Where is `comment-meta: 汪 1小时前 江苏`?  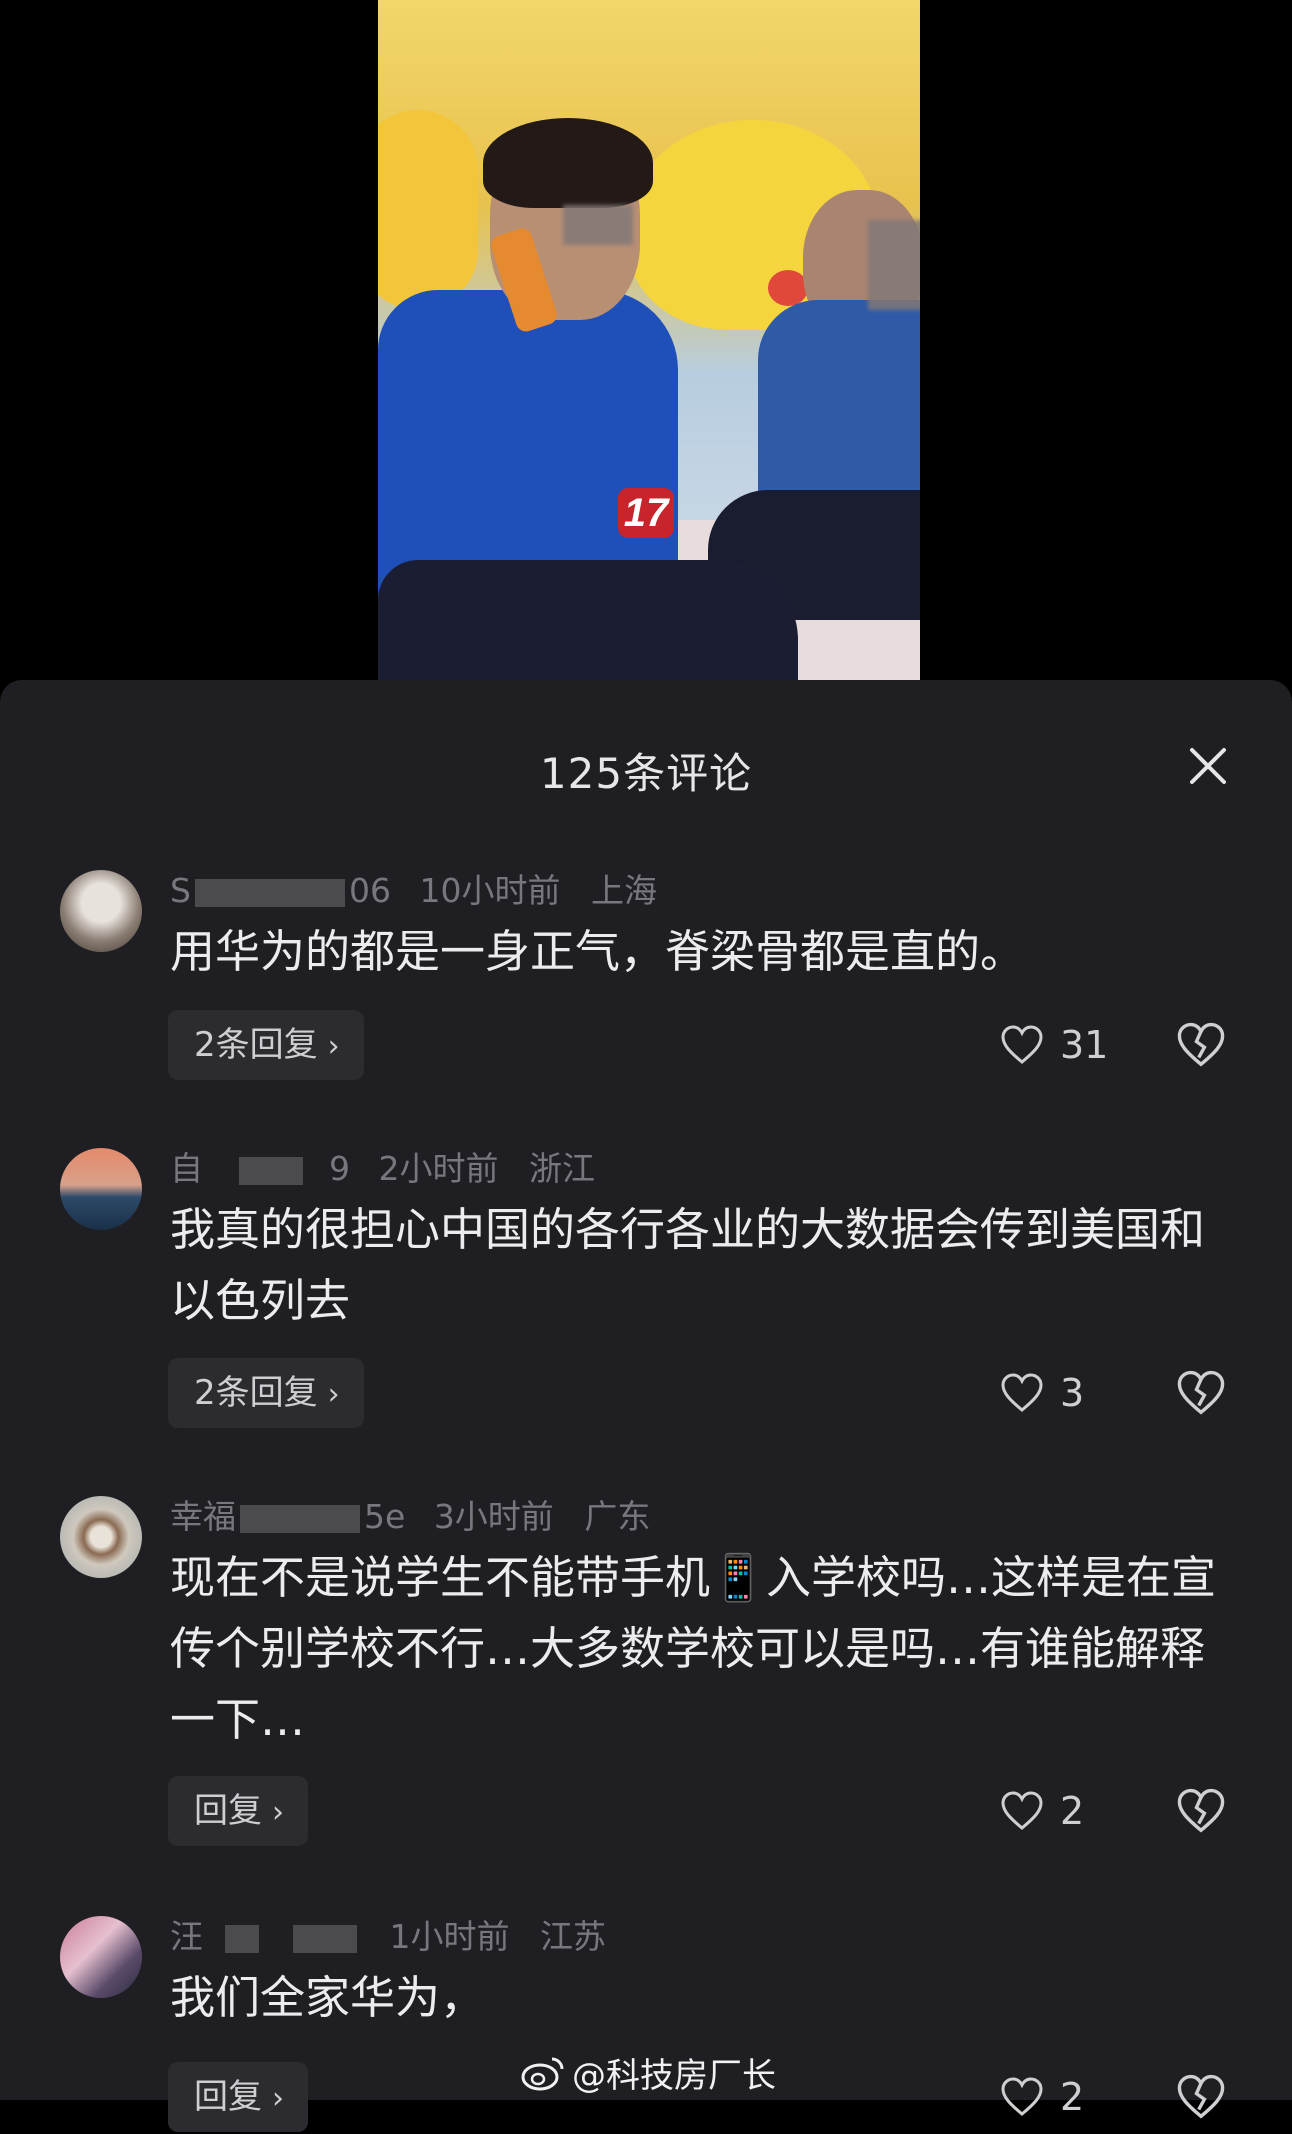
comment-meta: 汪 1小时前 江苏 is located at coordinates (388, 1934).